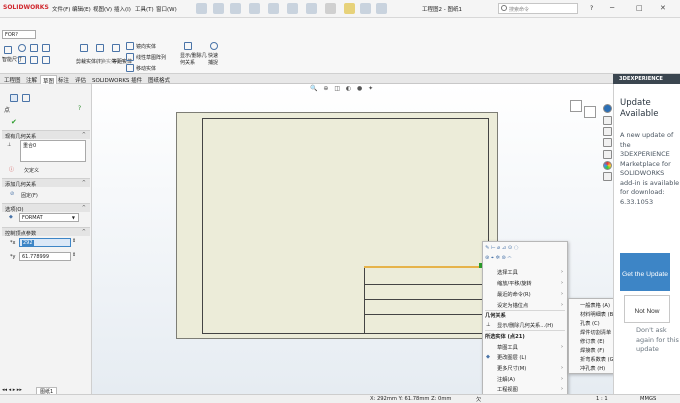  Describe the element at coordinates (365, 8) in the screenshot. I see `file-properties-icon` at that location.